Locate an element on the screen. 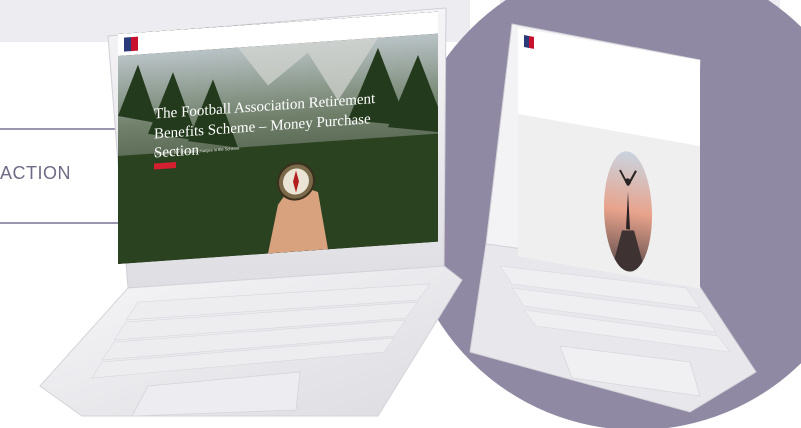 Image resolution: width=801 pixels, height=428 pixels. fa-logo-small is located at coordinates (529, 42).